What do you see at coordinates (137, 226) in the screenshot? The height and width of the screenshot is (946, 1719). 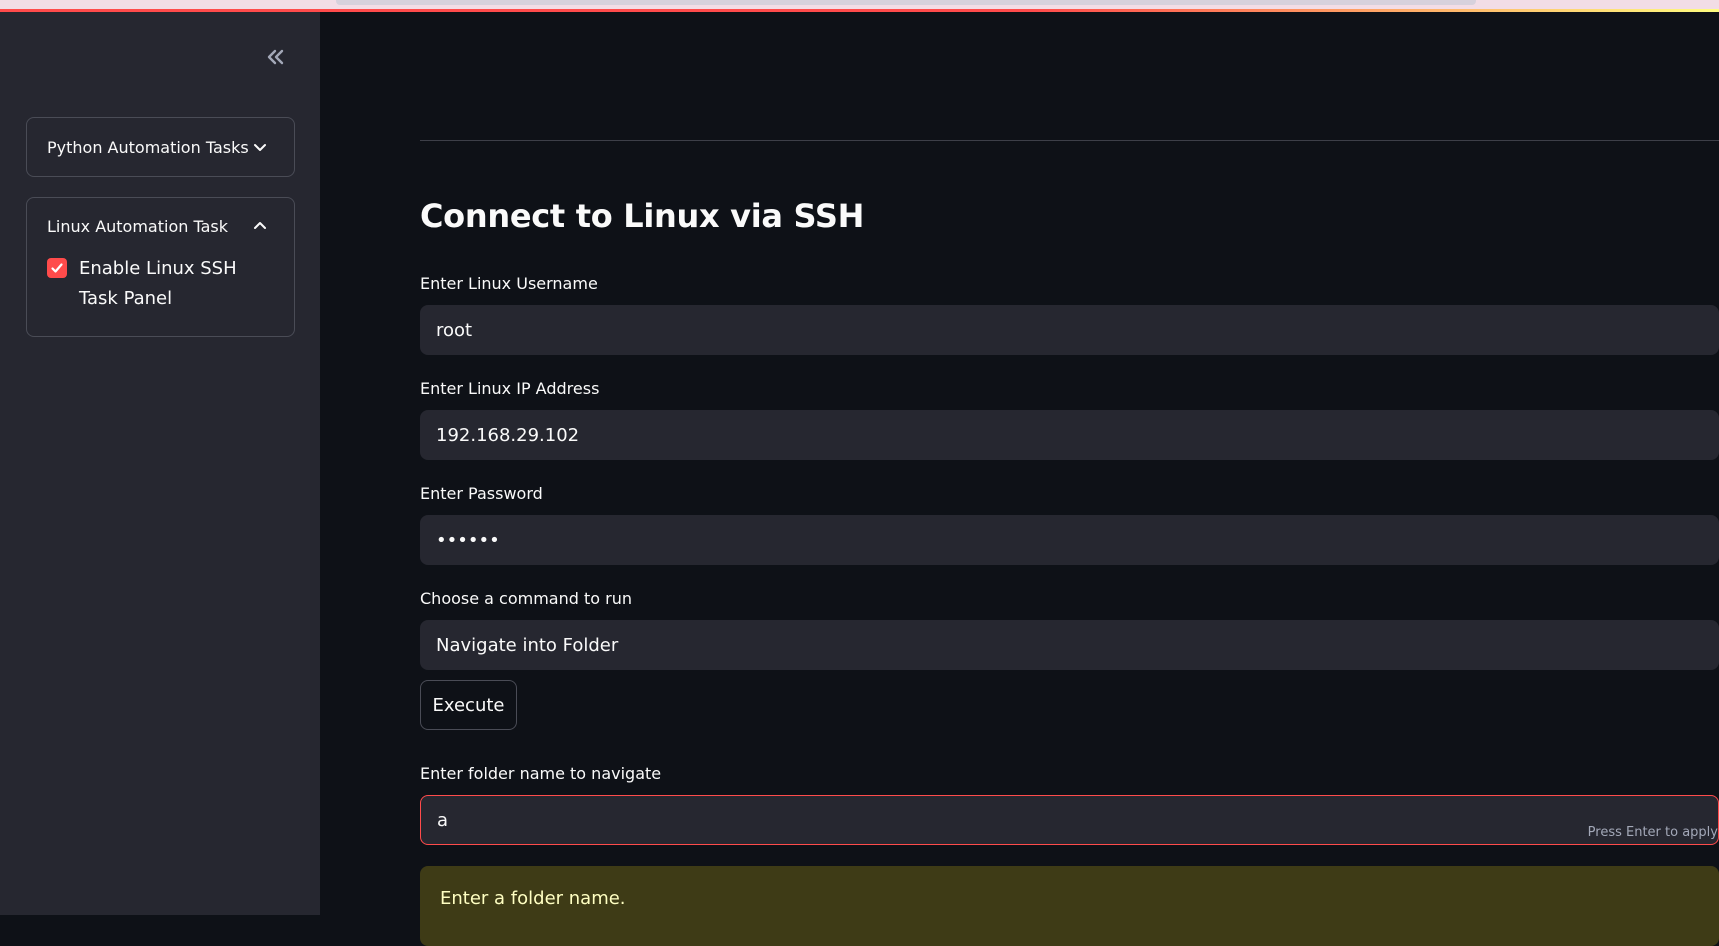 I see `expander-label: Linux Automation Task` at bounding box center [137, 226].